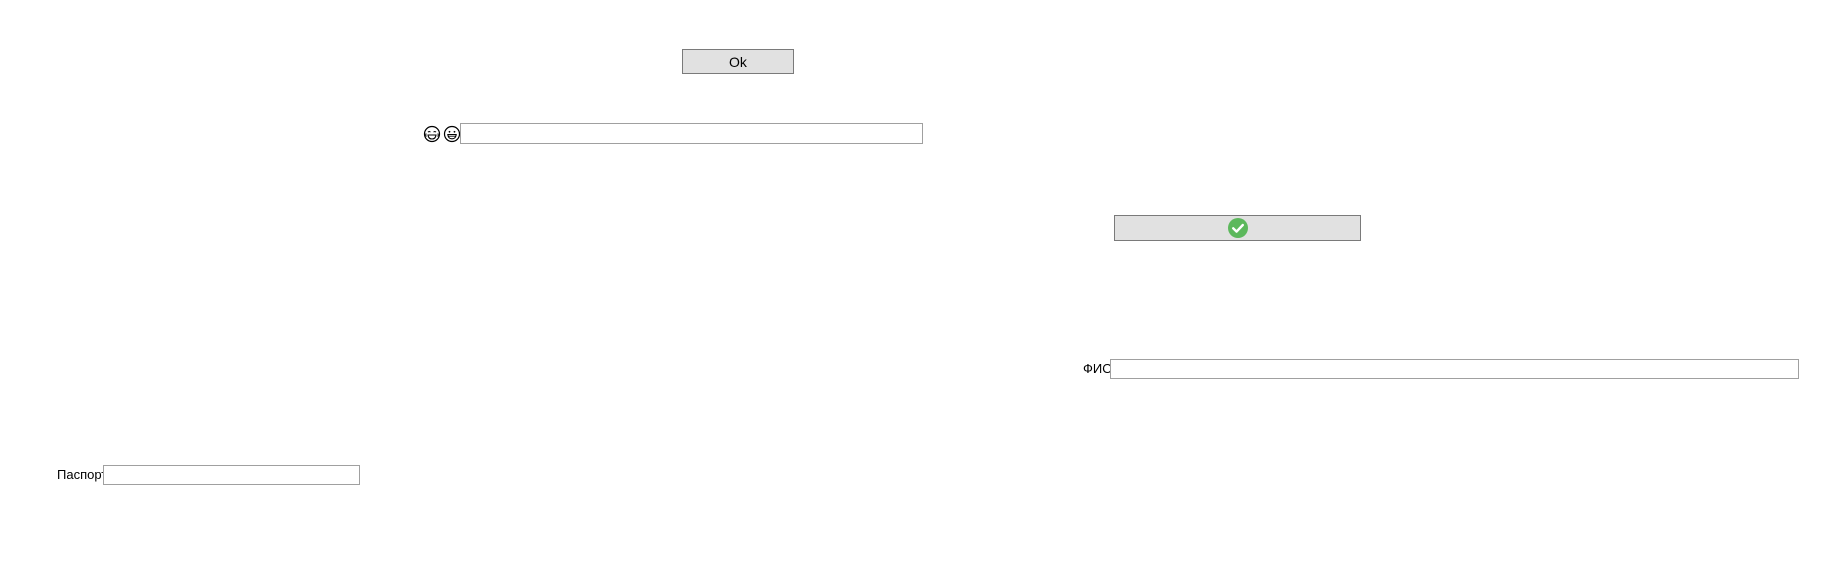  What do you see at coordinates (82, 474) in the screenshot?
I see `passport-label: Паспорт` at bounding box center [82, 474].